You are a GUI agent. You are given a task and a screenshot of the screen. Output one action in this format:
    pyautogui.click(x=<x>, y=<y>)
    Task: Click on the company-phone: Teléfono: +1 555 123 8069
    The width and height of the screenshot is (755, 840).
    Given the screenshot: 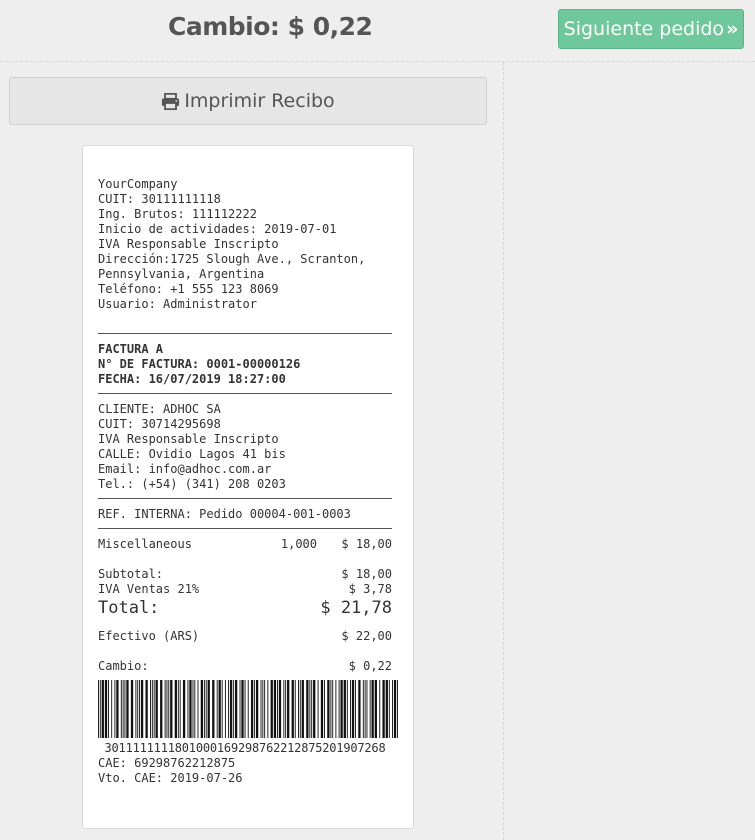 What is the action you would take?
    pyautogui.click(x=188, y=289)
    